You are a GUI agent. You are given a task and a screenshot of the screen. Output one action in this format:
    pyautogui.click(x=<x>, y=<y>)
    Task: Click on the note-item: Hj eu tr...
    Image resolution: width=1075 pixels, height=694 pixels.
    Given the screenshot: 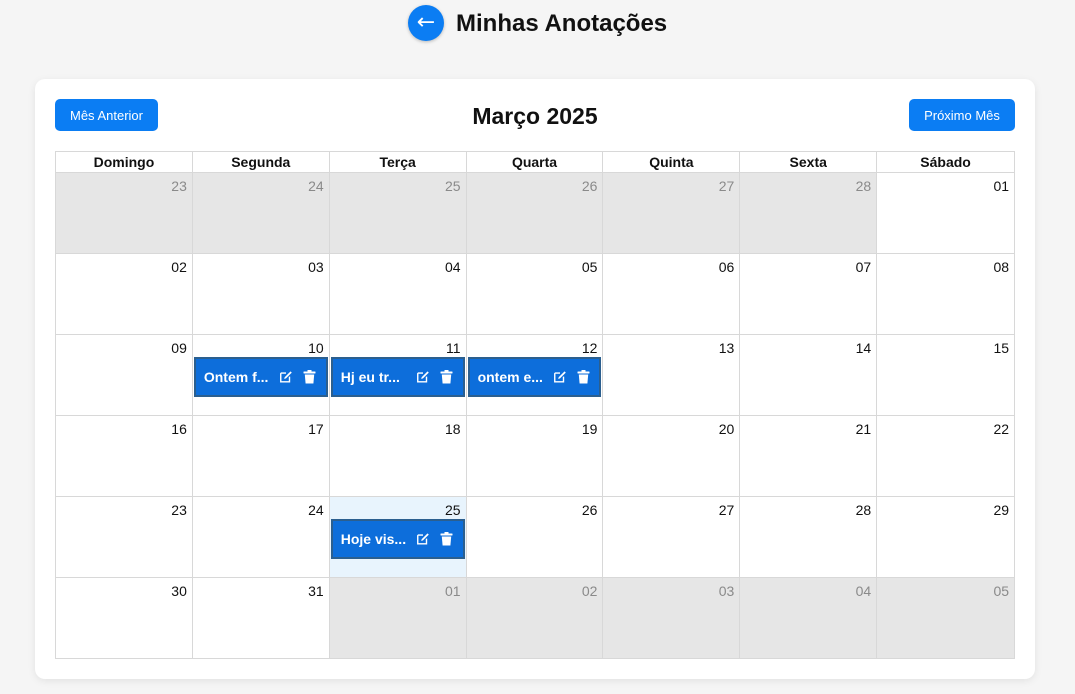 What is the action you would take?
    pyautogui.click(x=397, y=377)
    